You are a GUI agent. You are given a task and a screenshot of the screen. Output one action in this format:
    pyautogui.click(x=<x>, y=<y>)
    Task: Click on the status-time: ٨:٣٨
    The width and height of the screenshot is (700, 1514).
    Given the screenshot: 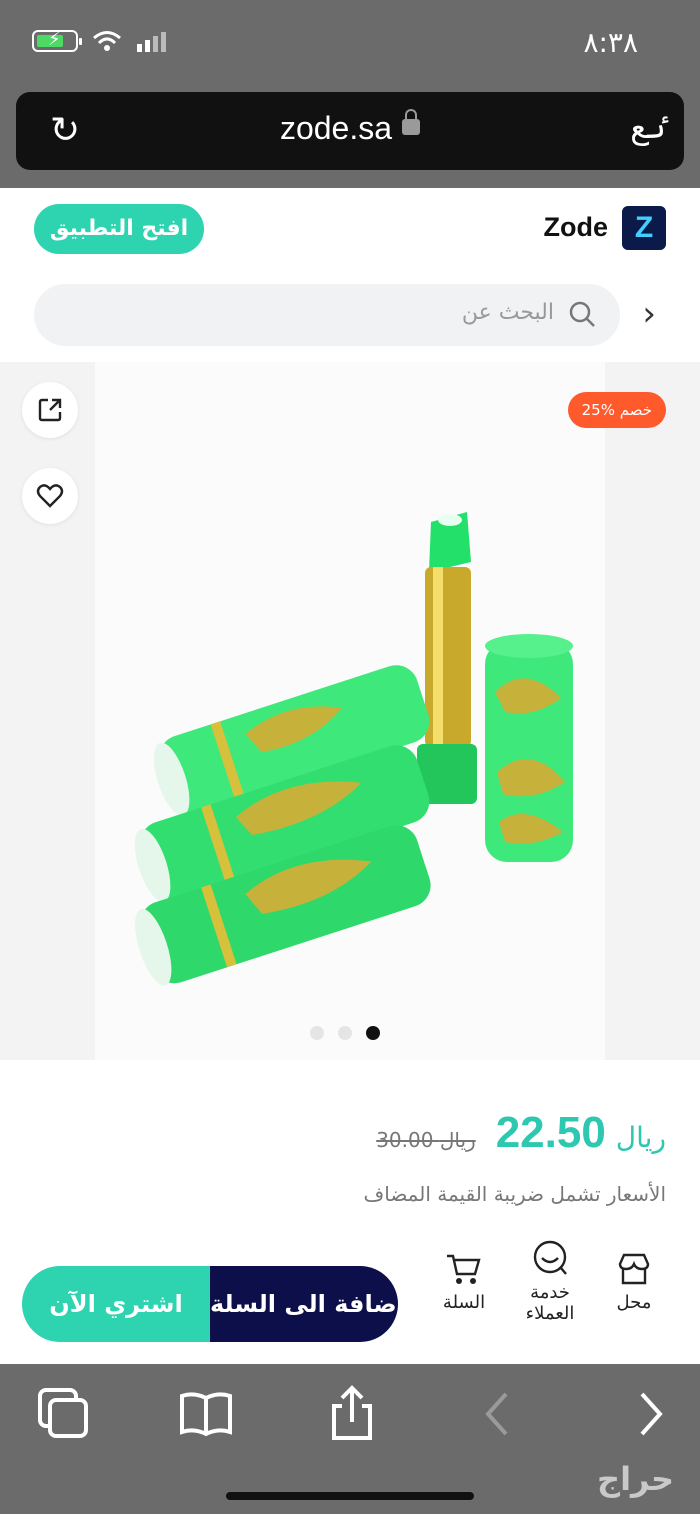 What is the action you would take?
    pyautogui.click(x=610, y=42)
    